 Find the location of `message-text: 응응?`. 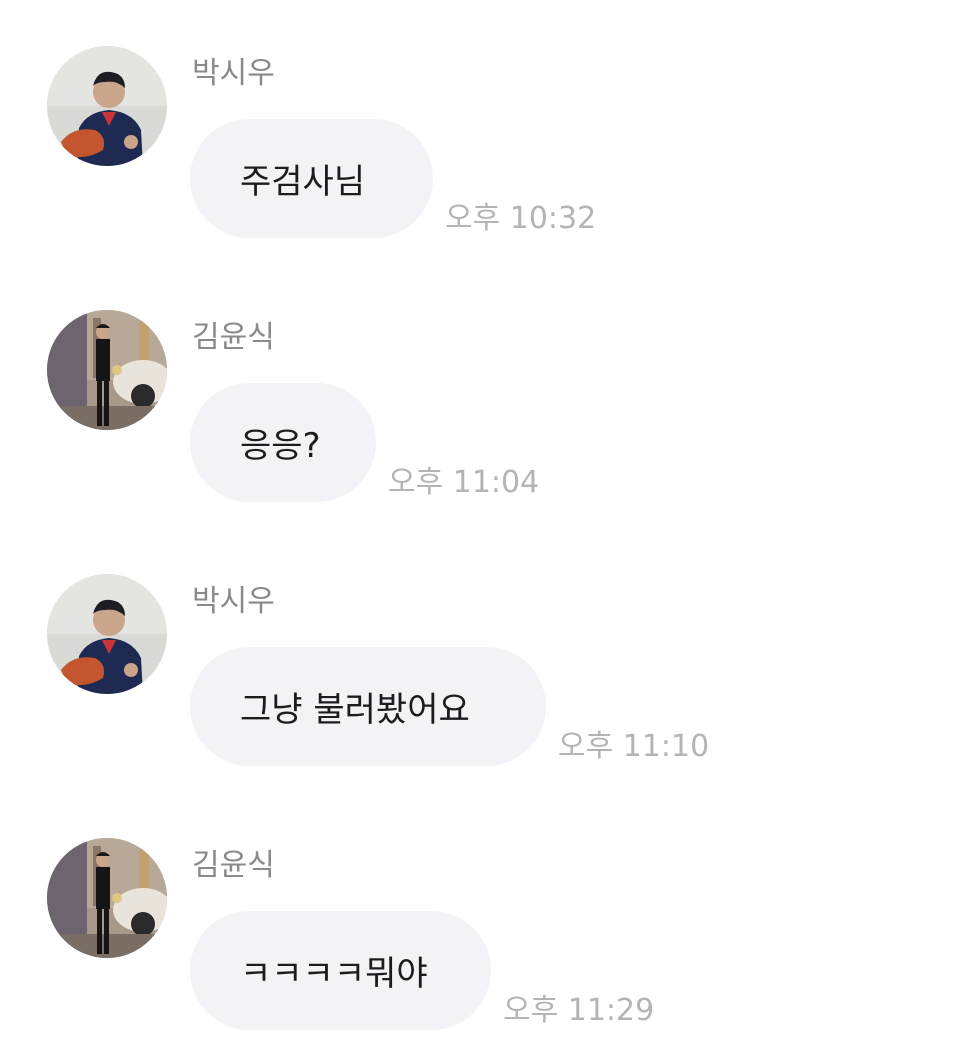

message-text: 응응? is located at coordinates (280, 446).